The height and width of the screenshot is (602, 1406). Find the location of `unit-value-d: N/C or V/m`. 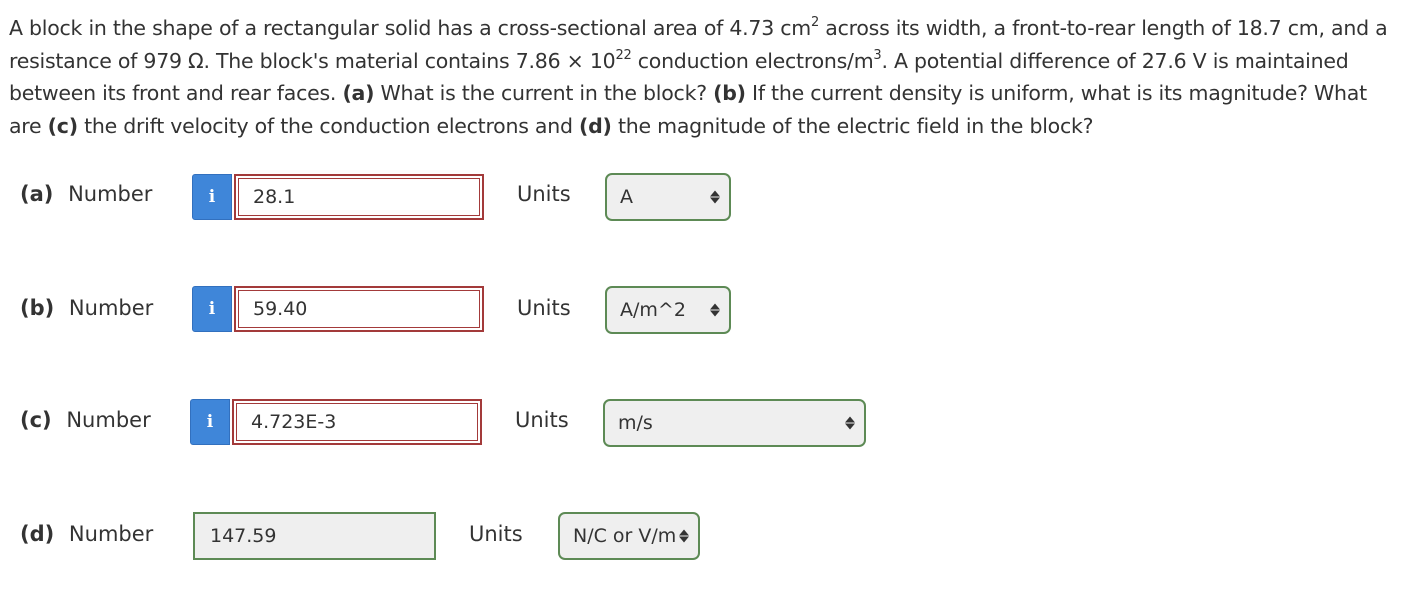

unit-value-d: N/C or V/m is located at coordinates (625, 536).